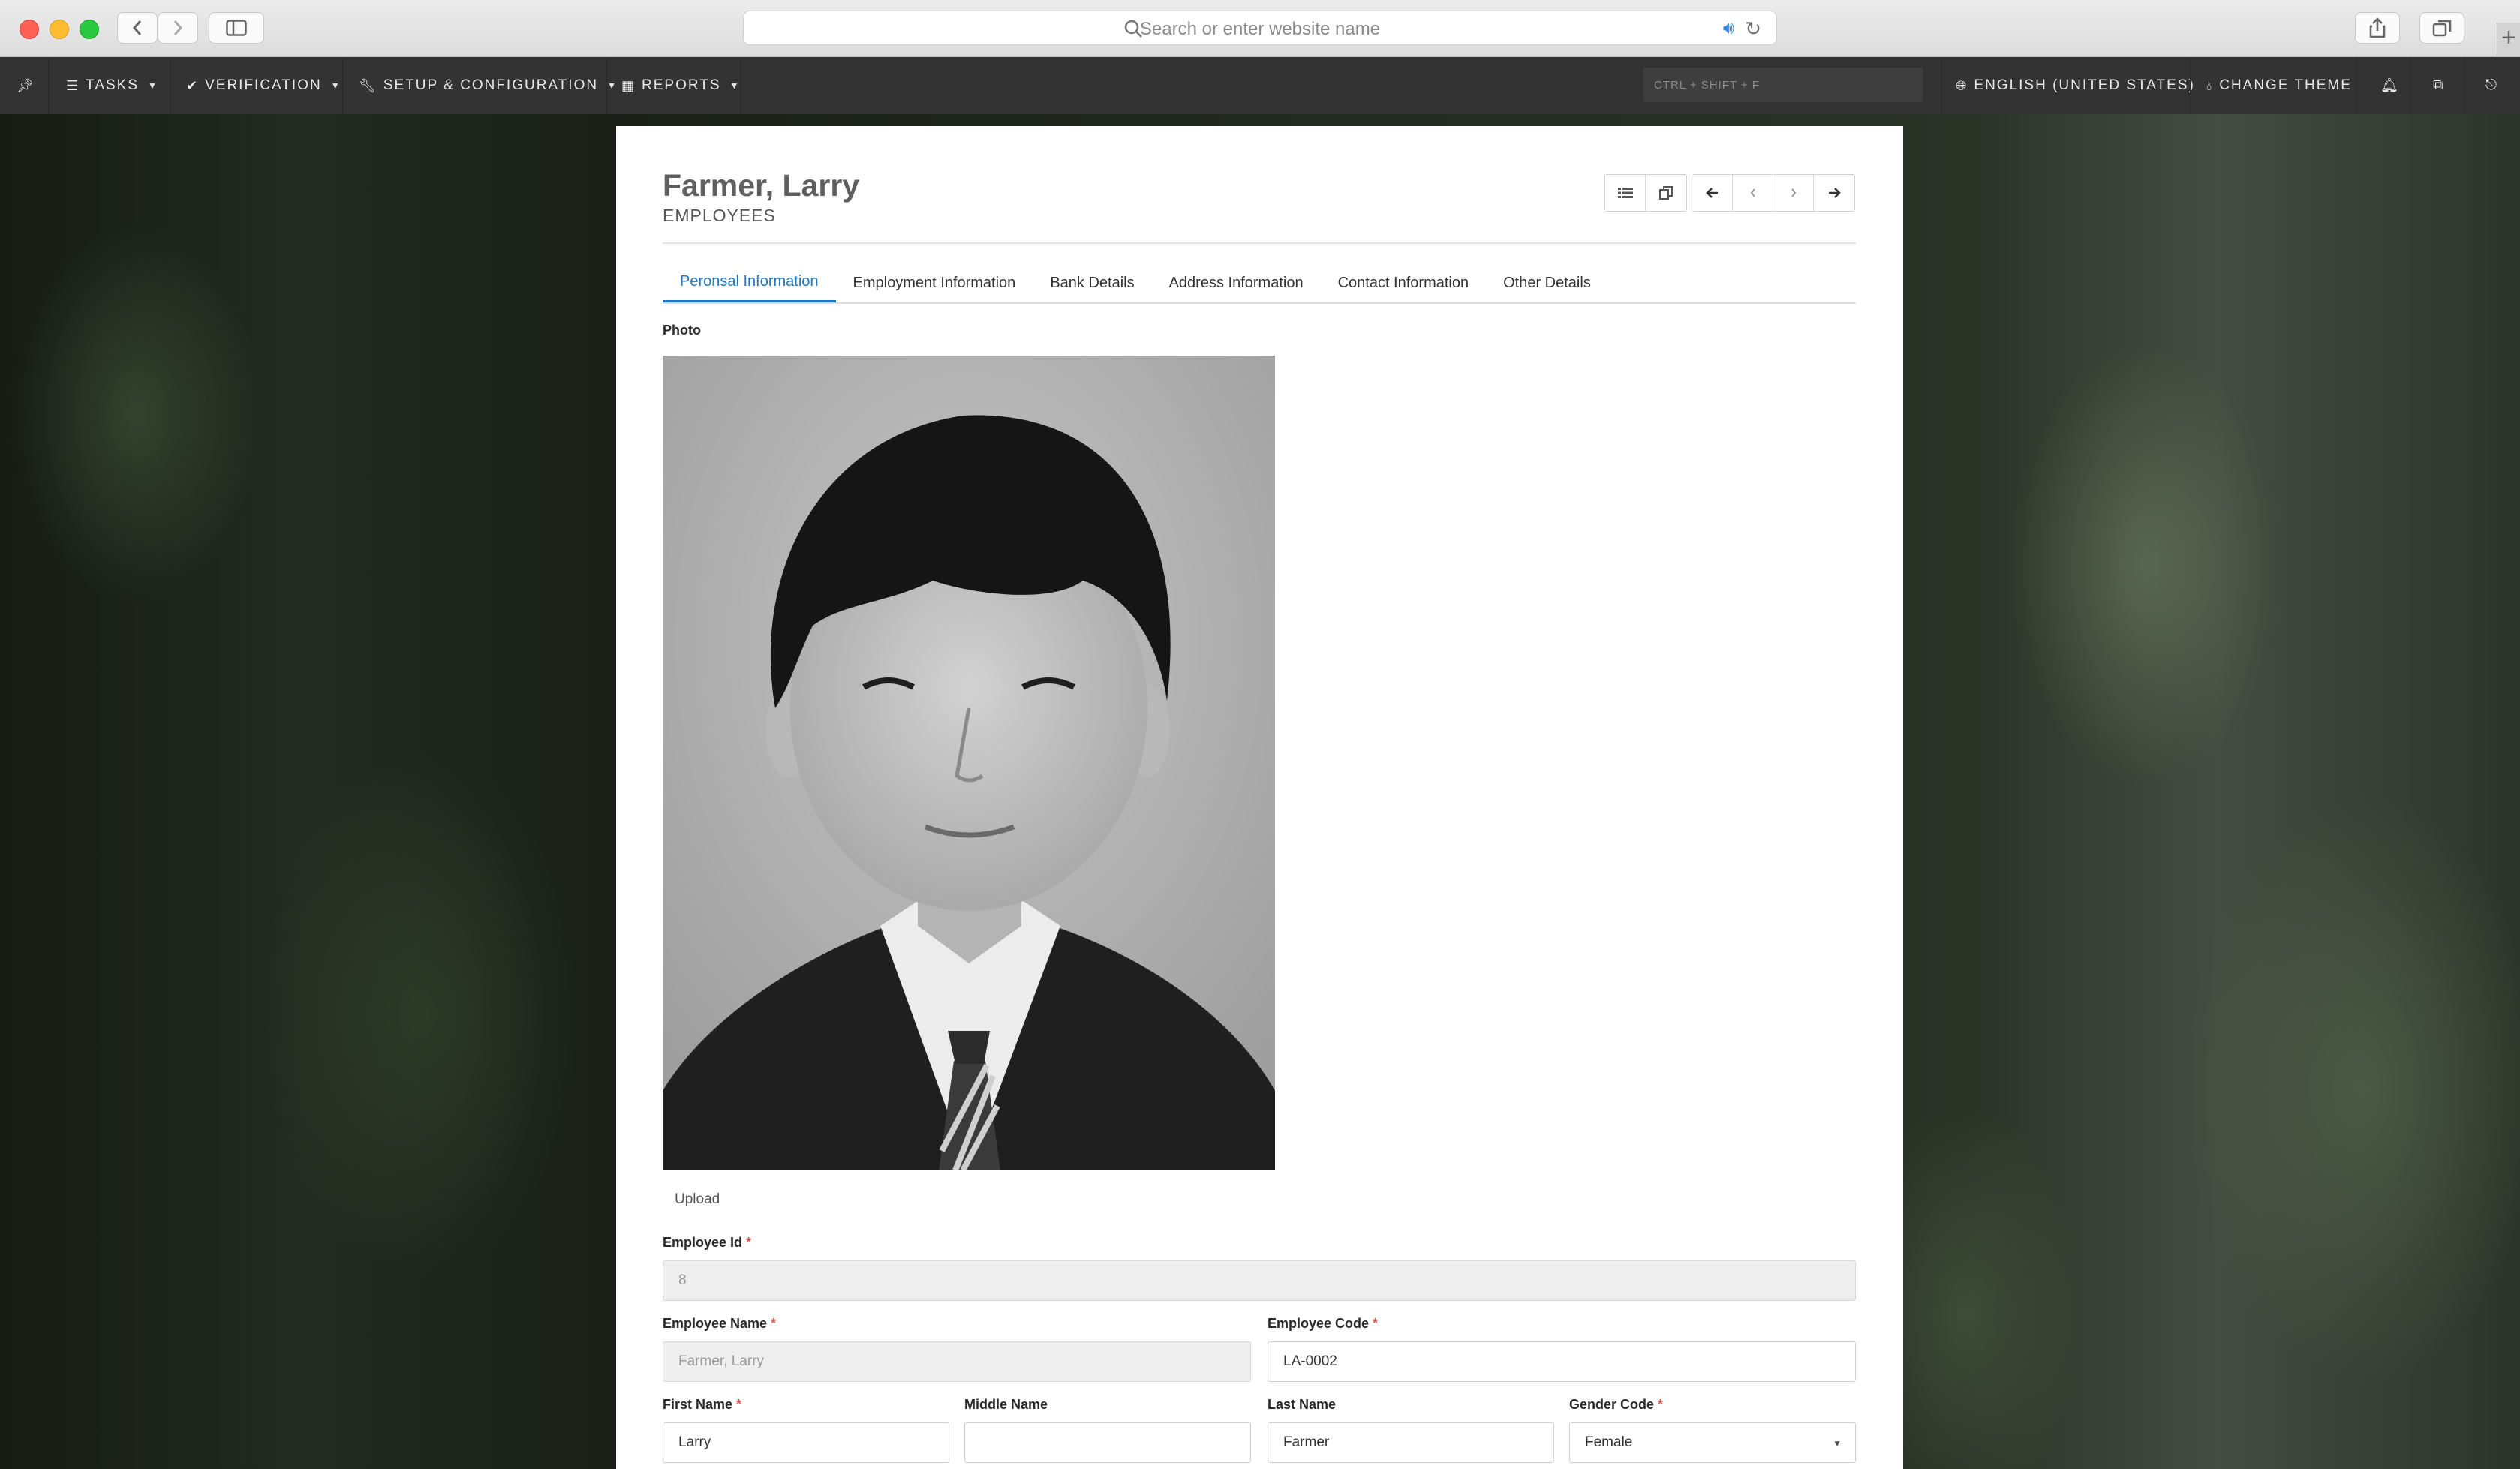 The image size is (2520, 1469). Describe the element at coordinates (719, 215) in the screenshot. I see `page-subtitle: EMPLOYEES` at that location.